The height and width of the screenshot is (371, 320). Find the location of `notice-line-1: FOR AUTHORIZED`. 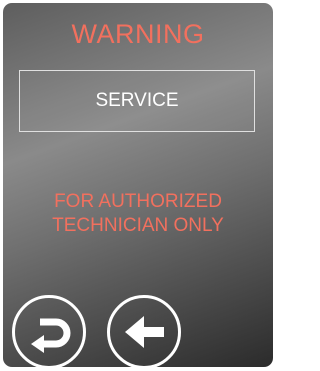

notice-line-1: FOR AUTHORIZED is located at coordinates (138, 201).